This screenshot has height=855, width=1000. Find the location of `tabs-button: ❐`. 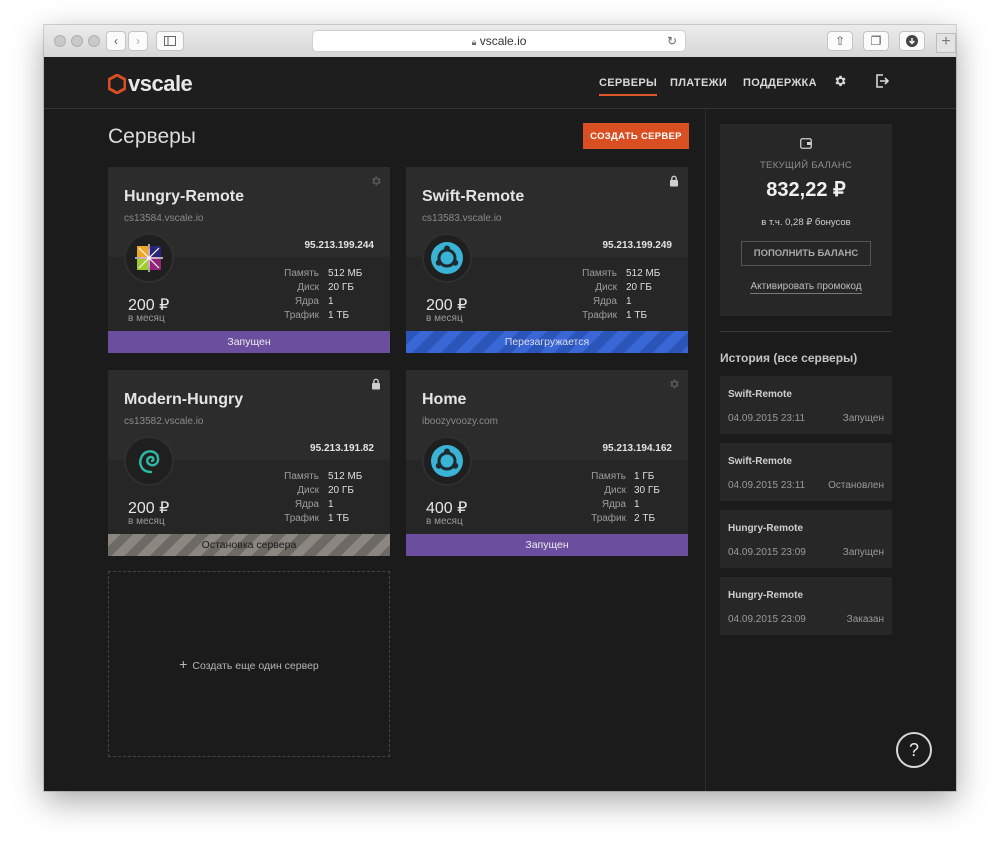

tabs-button: ❐ is located at coordinates (876, 41).